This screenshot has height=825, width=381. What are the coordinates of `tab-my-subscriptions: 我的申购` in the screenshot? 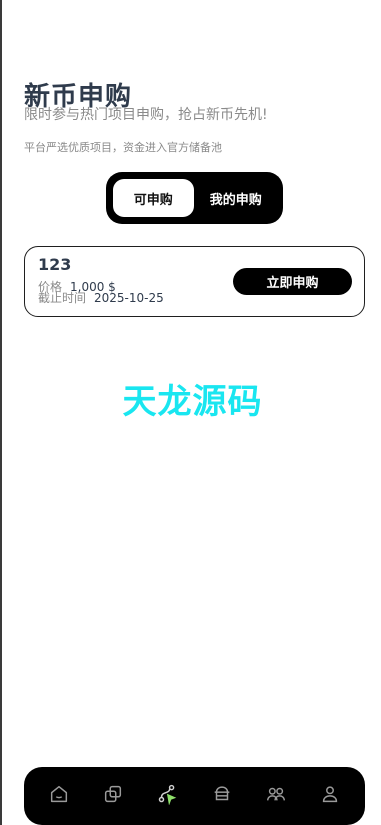 It's located at (236, 198).